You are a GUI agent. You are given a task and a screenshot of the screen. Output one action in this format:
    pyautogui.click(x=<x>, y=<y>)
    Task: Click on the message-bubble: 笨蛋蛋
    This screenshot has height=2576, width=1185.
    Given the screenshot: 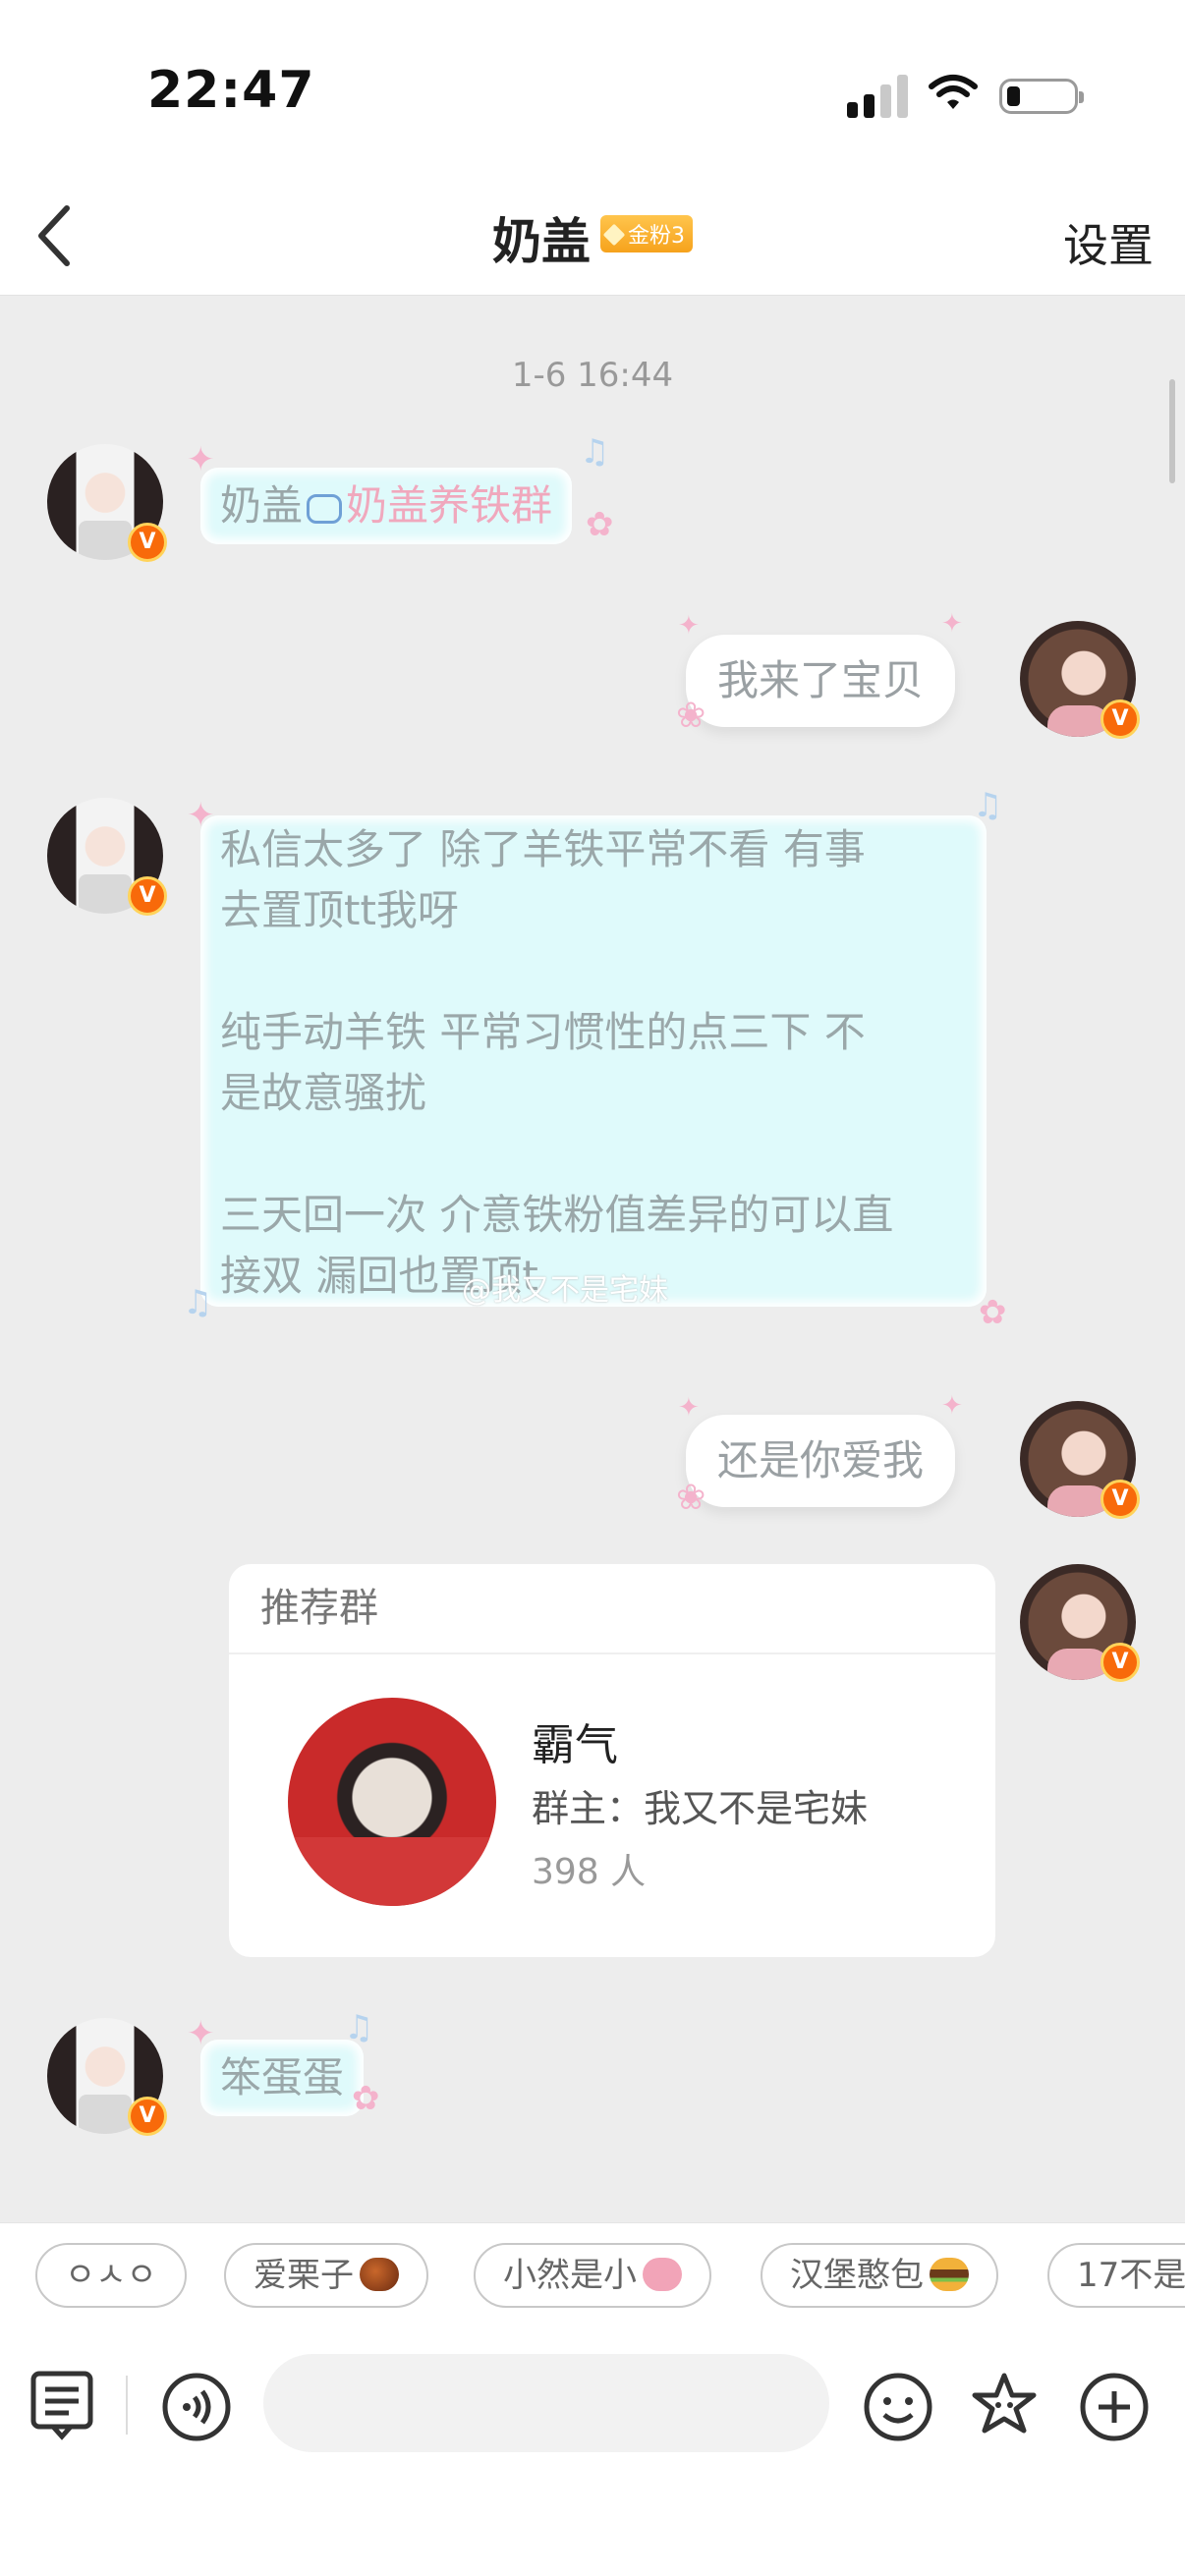 What is the action you would take?
    pyautogui.click(x=283, y=2078)
    